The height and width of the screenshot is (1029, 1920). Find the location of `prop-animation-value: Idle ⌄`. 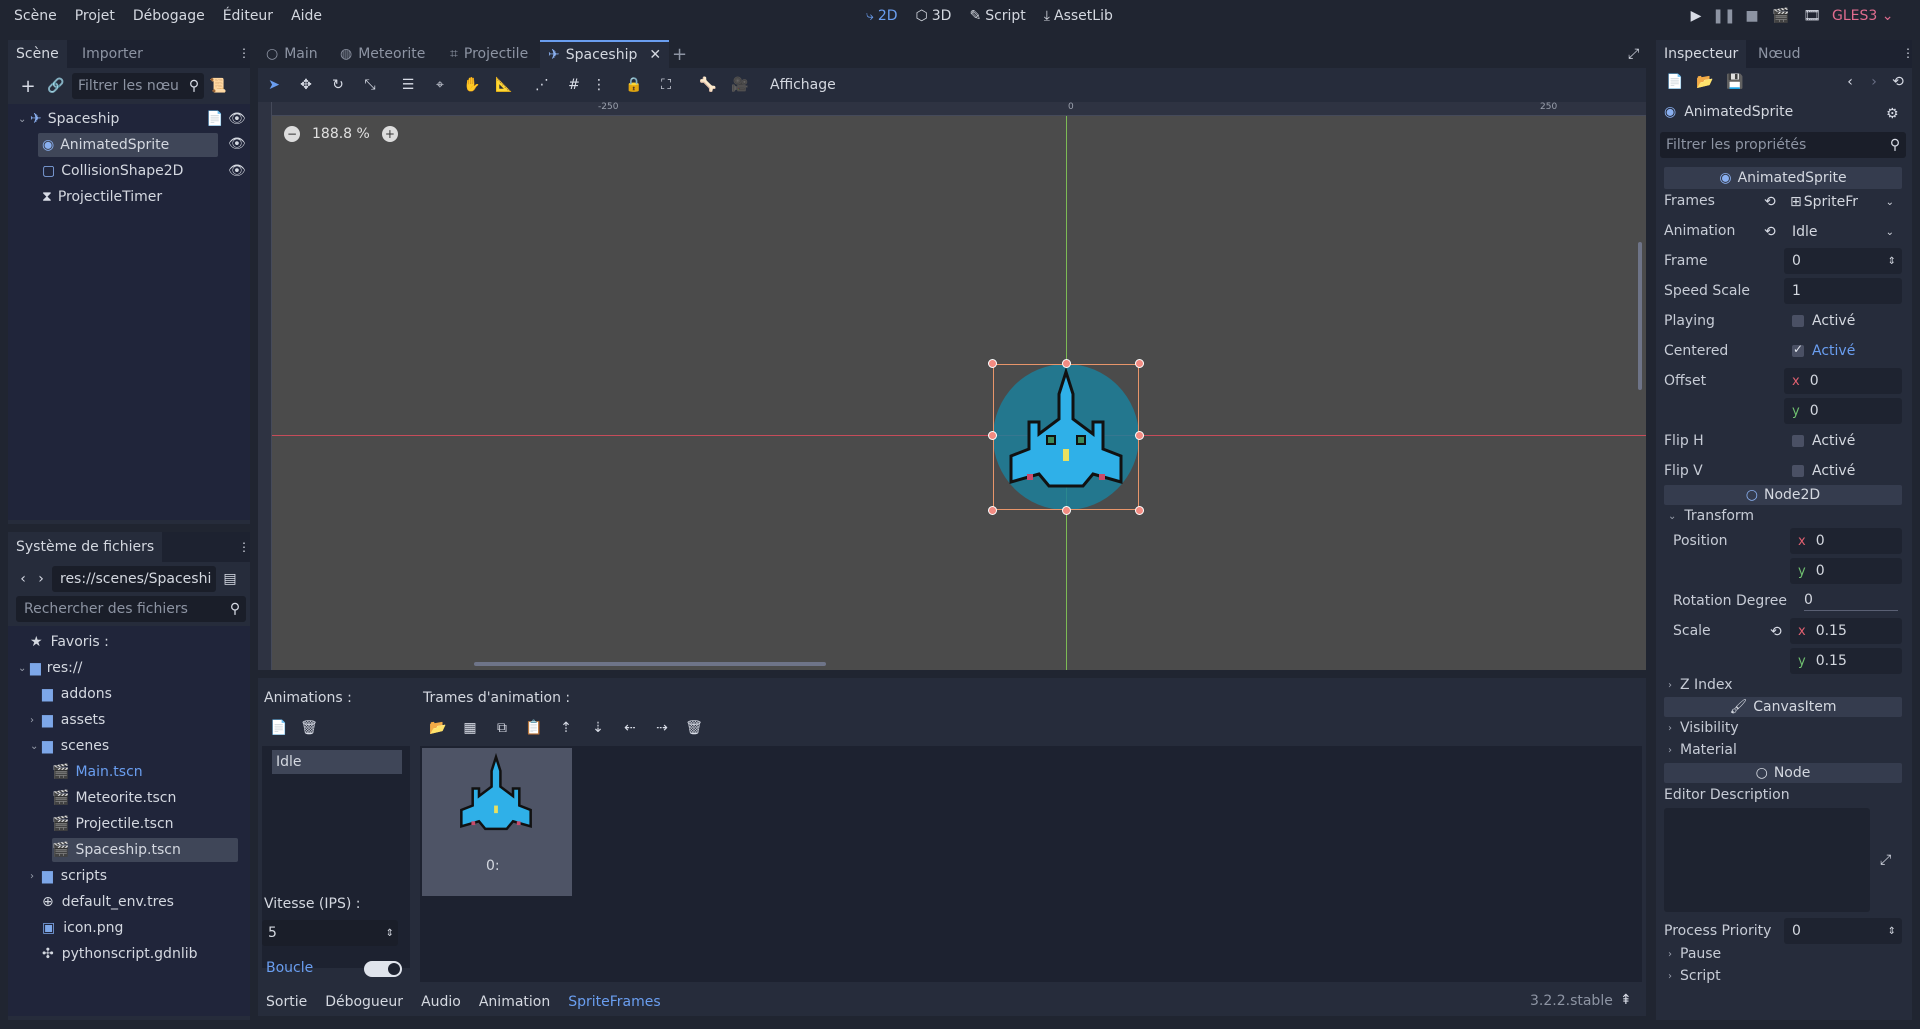

prop-animation-value: Idle ⌄ is located at coordinates (1843, 232).